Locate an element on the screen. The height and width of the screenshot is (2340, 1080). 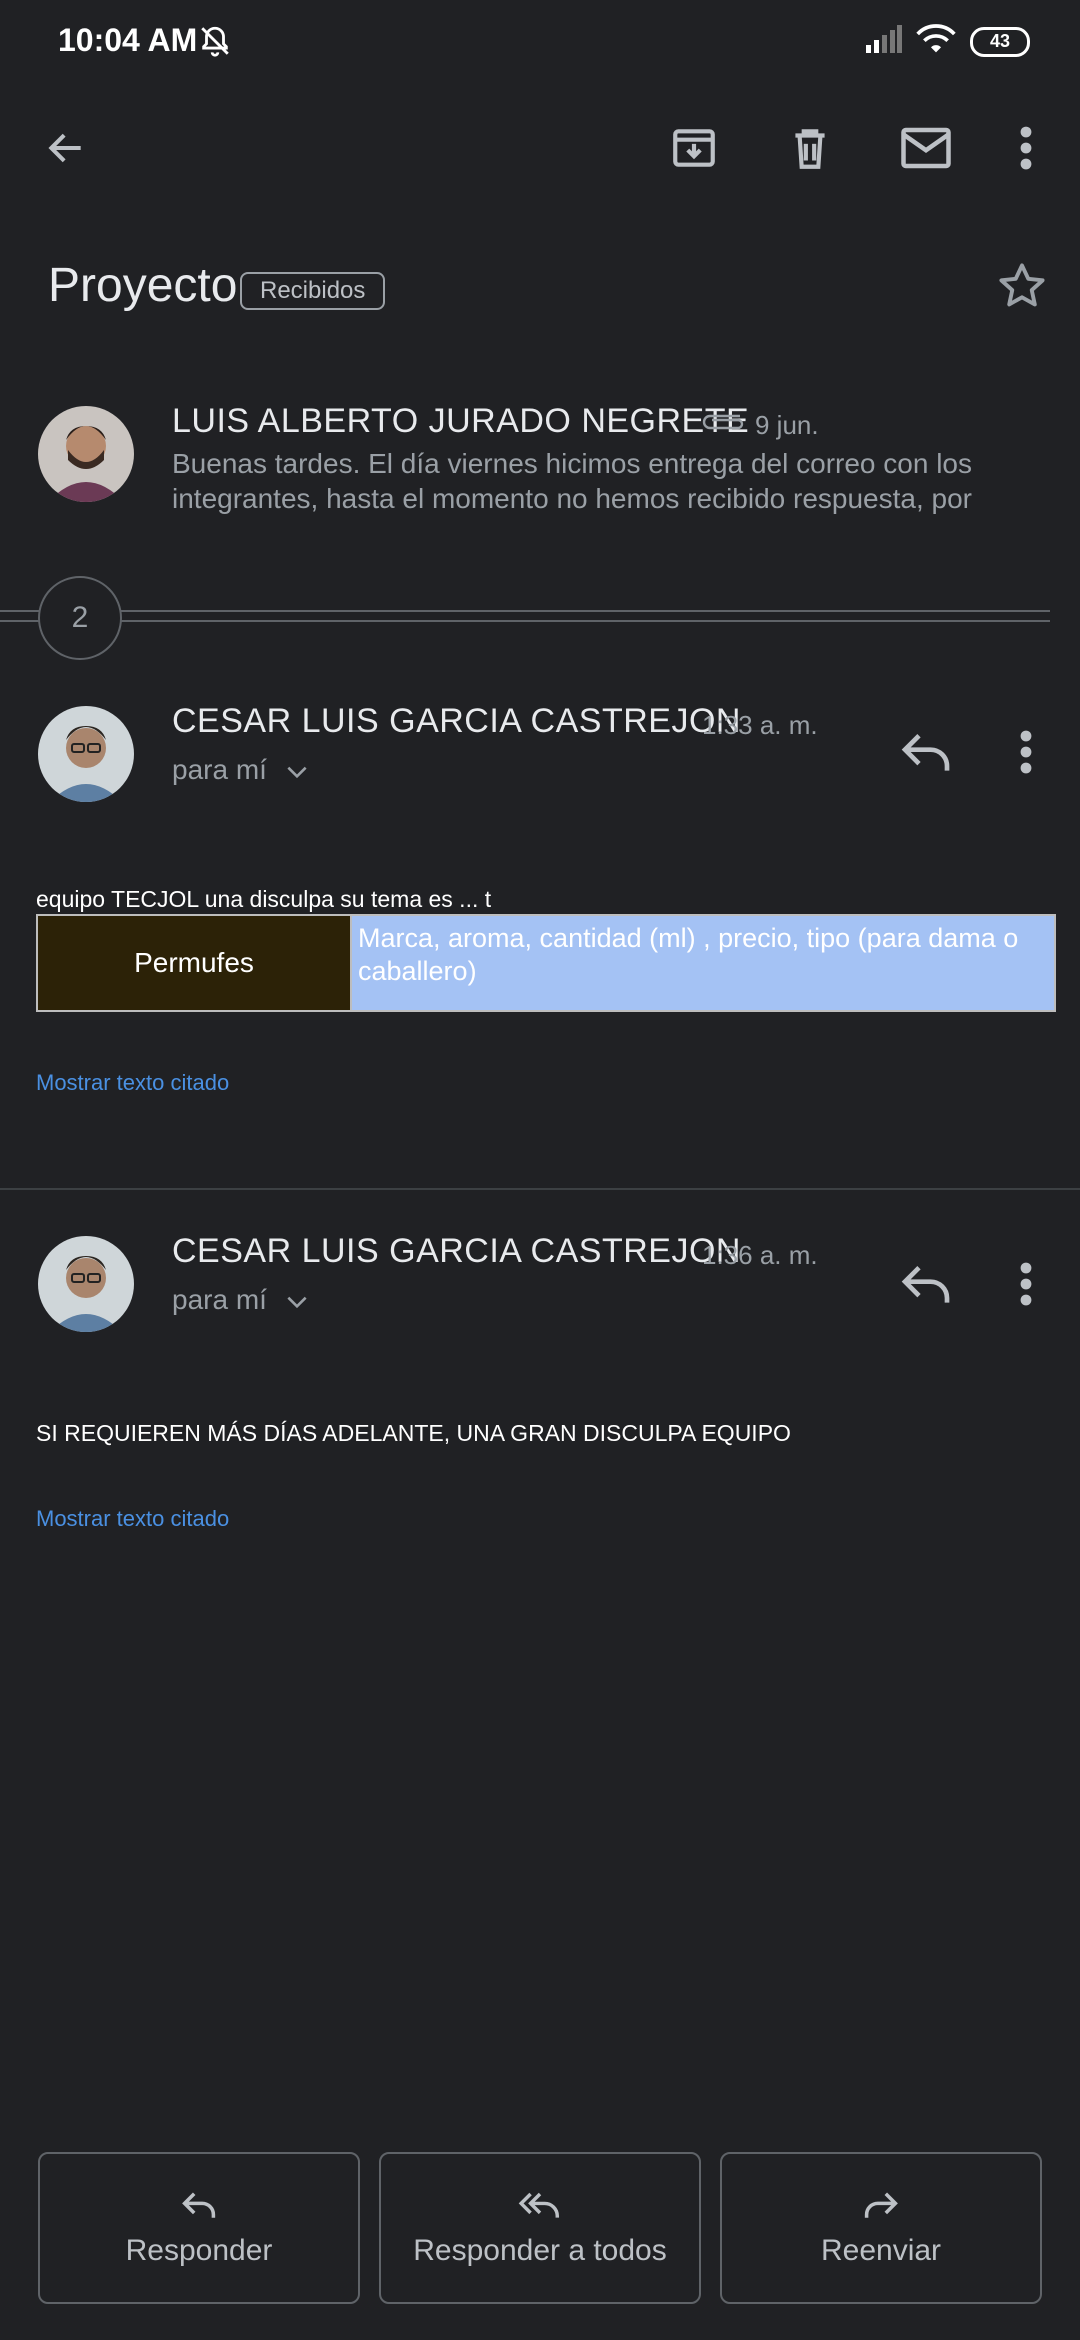
signal-icon is located at coordinates (884, 41).